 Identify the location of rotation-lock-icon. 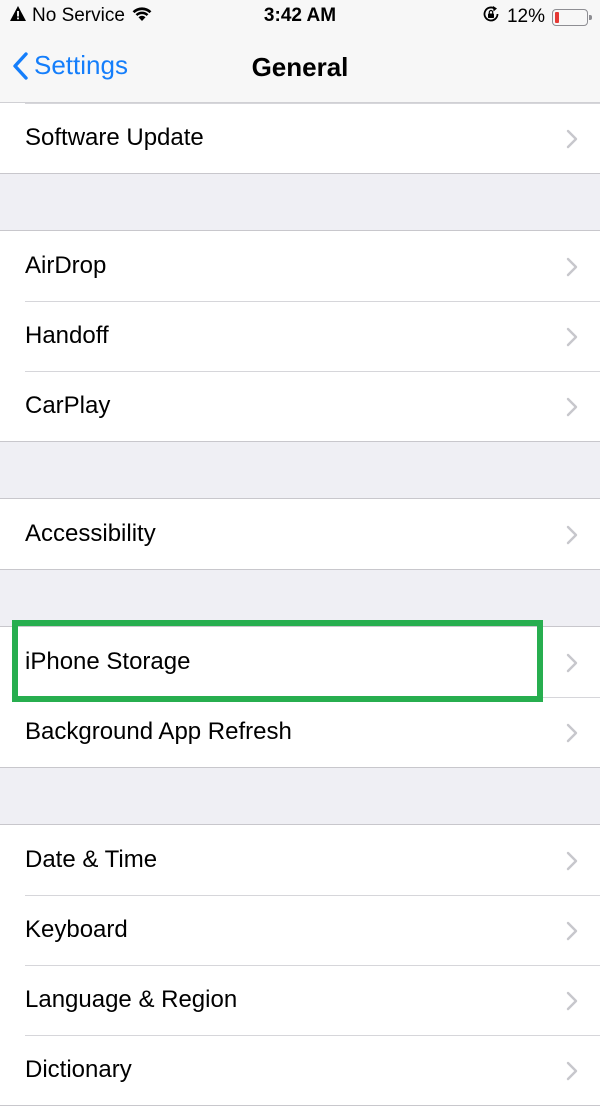
(491, 17).